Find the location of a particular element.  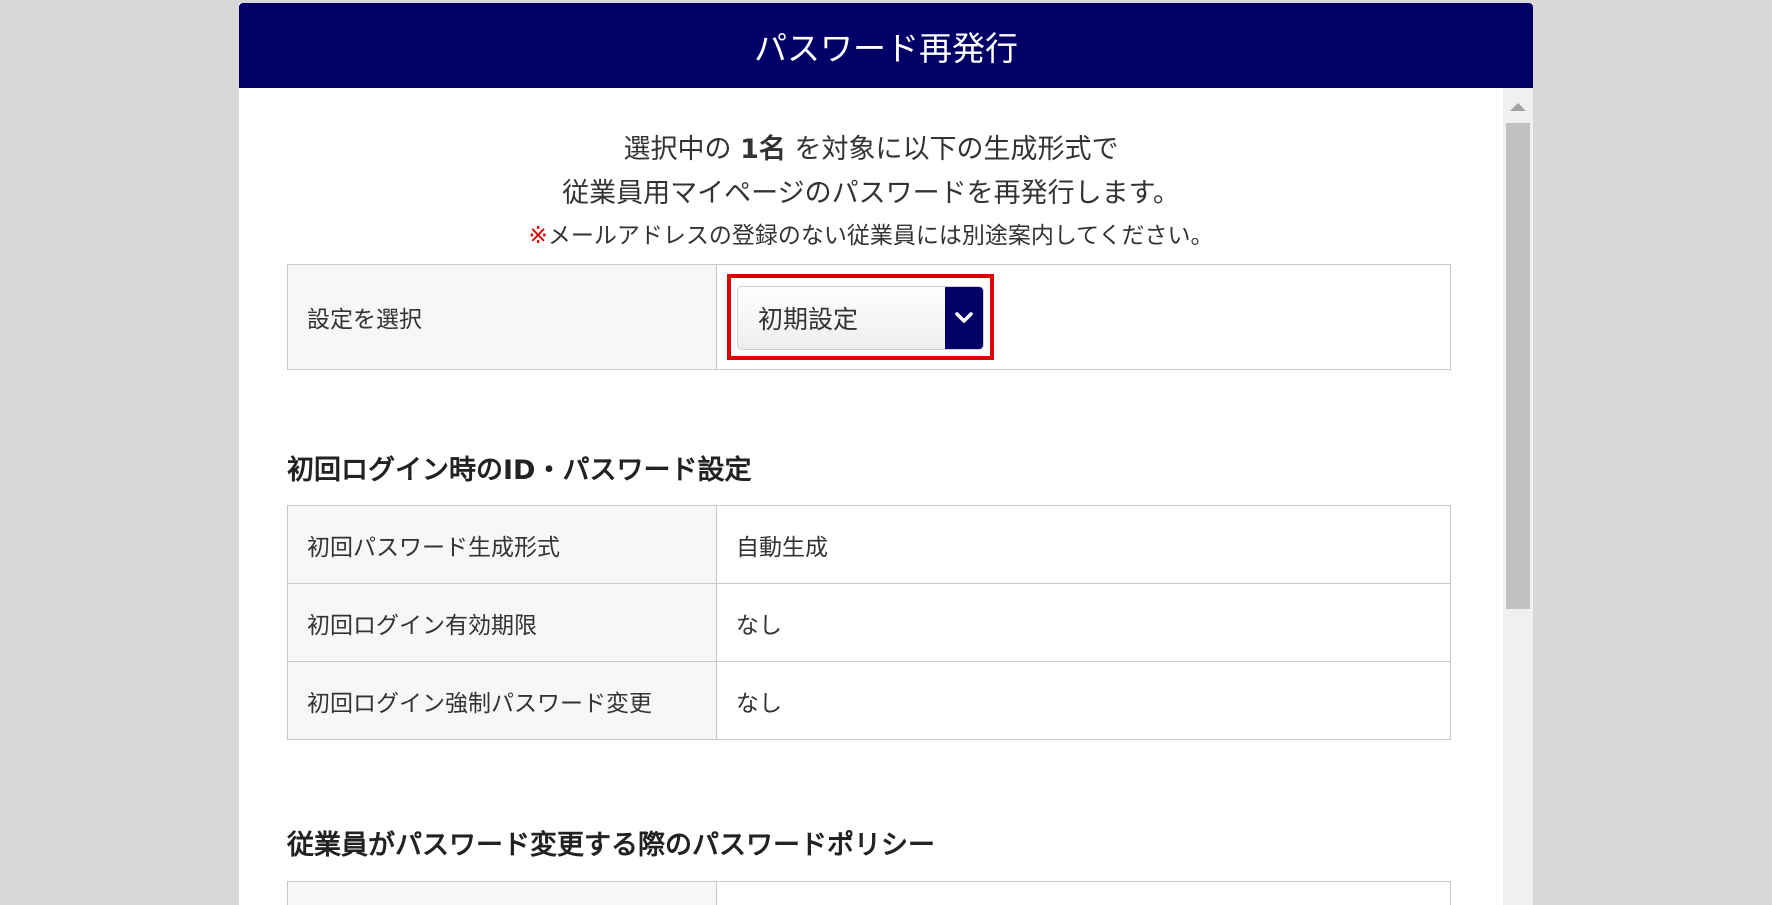

note-text: メールアドレスの登録のない従業員には別途案内してください。 is located at coordinates (880, 236).